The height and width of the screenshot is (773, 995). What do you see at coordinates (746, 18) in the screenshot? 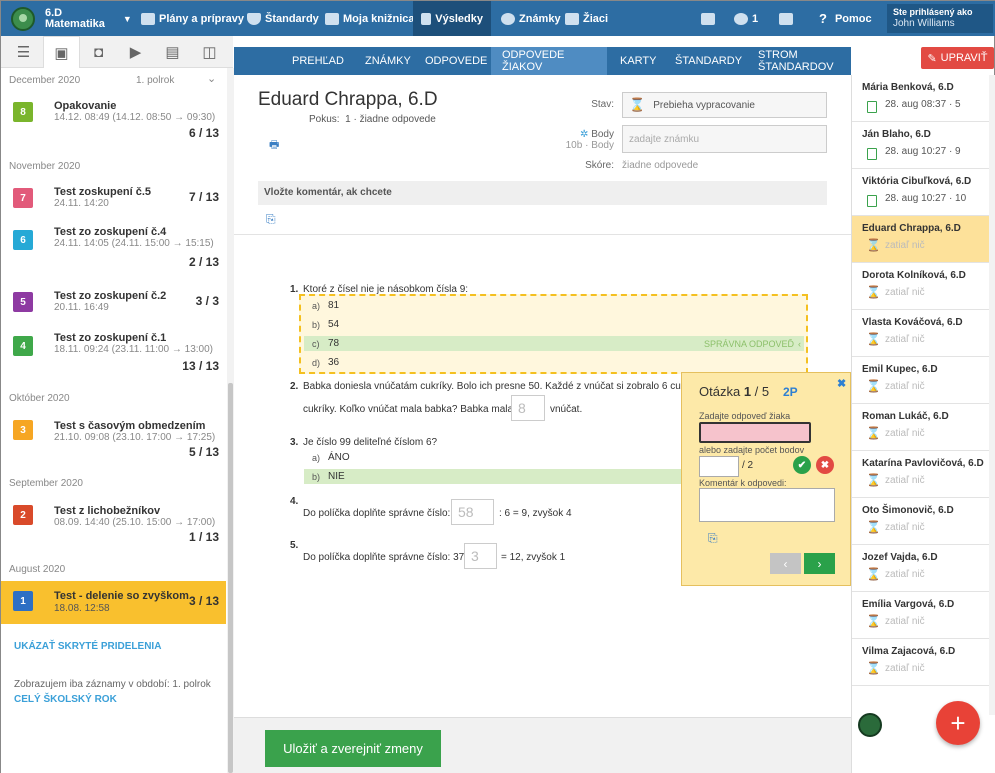
I see `messages-button: 1` at bounding box center [746, 18].